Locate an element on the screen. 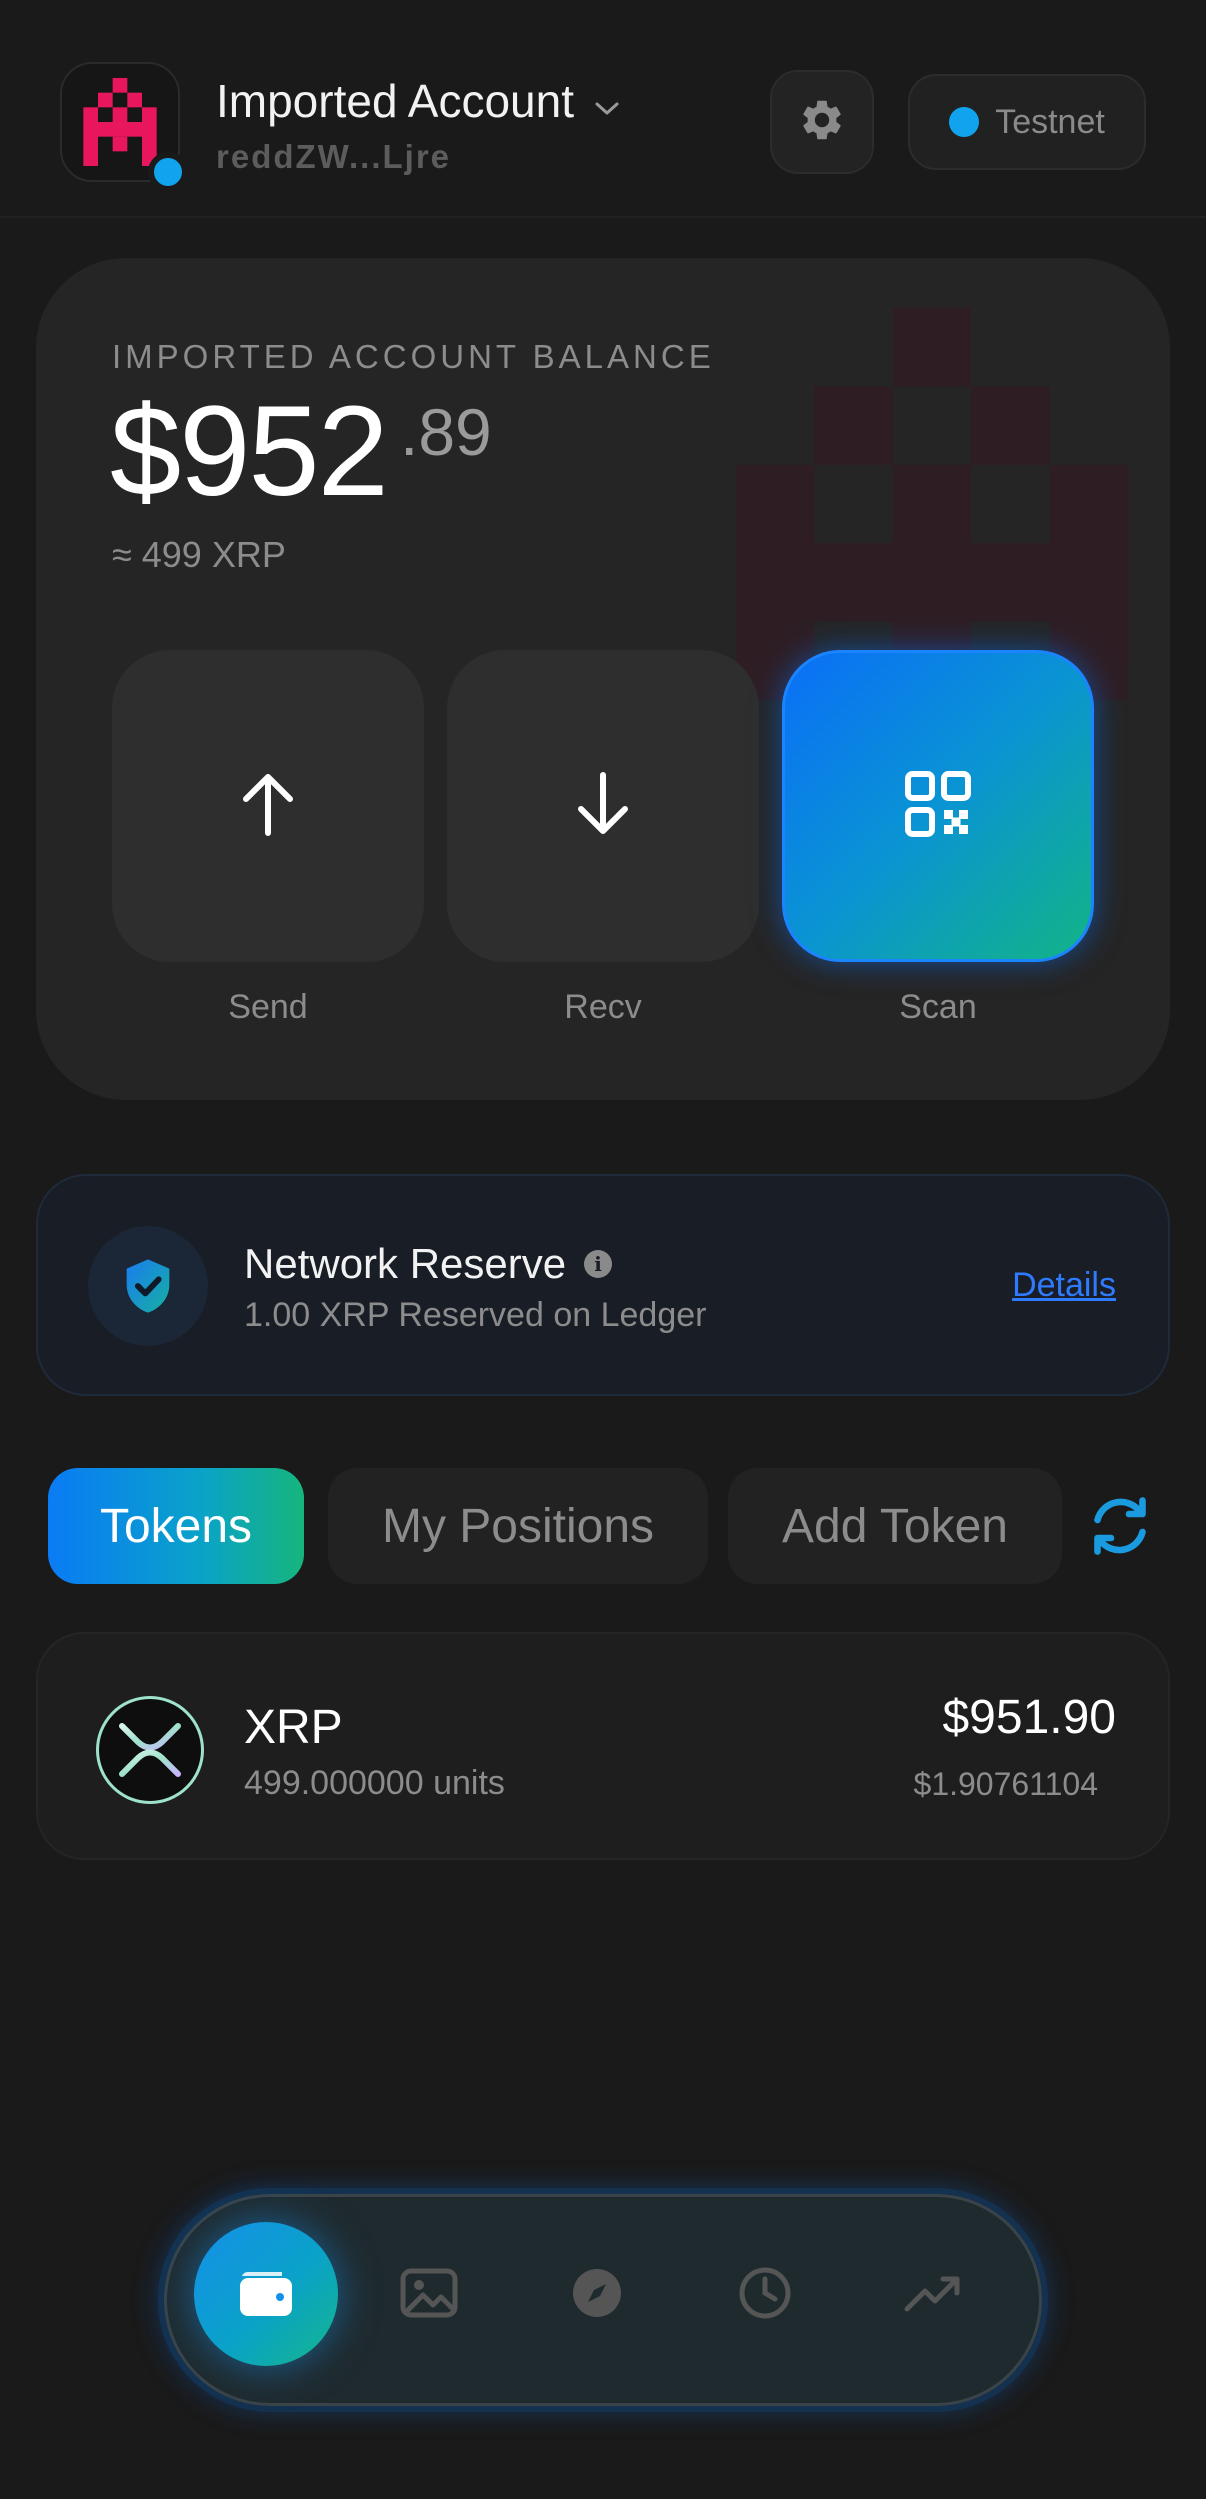 This screenshot has width=1206, height=2499. gear-icon is located at coordinates (822, 122).